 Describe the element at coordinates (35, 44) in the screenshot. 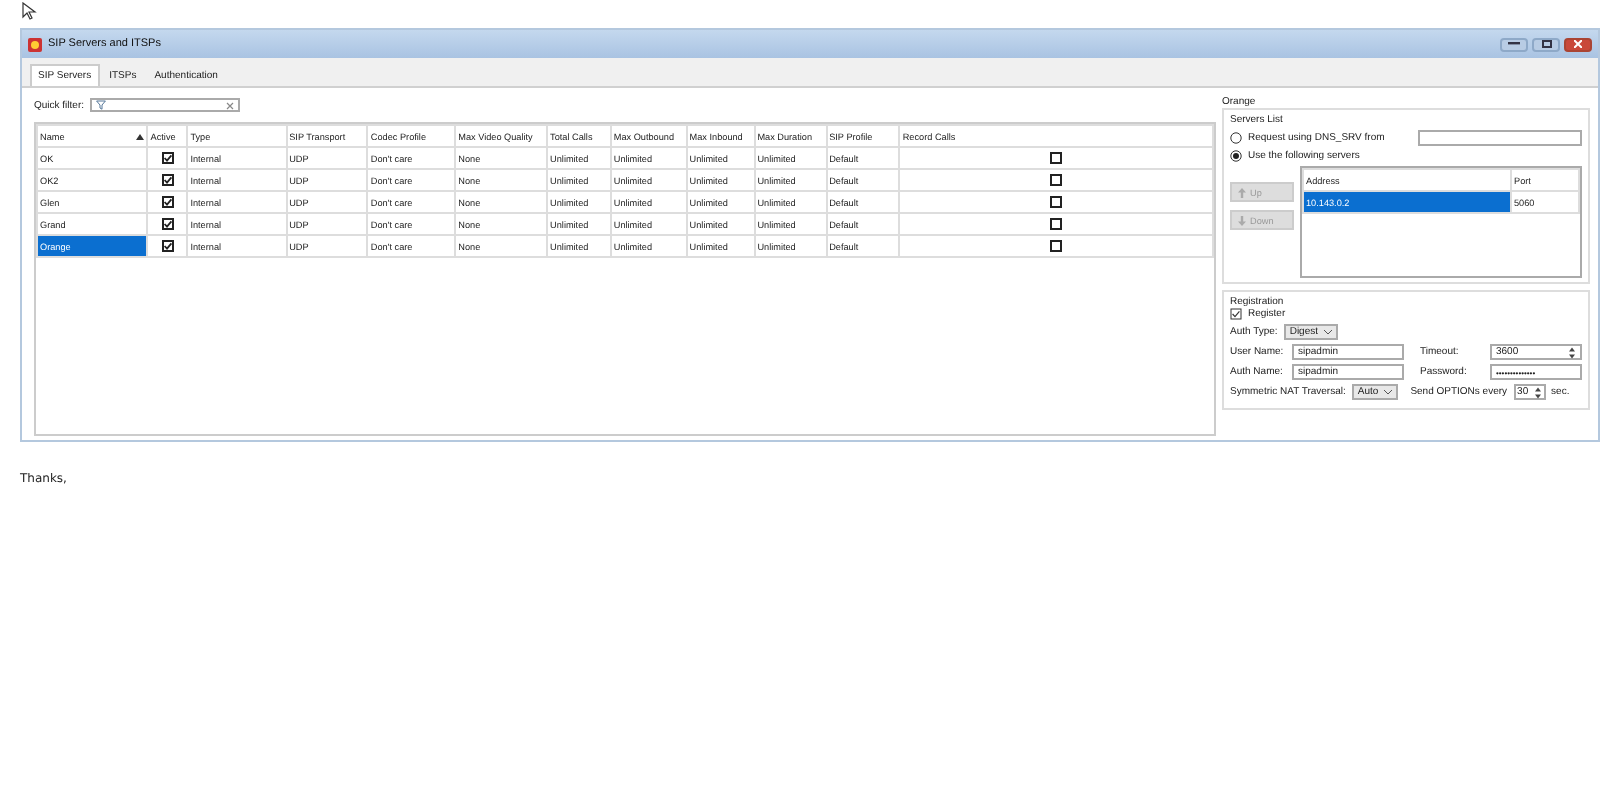

I see `app-icon` at that location.